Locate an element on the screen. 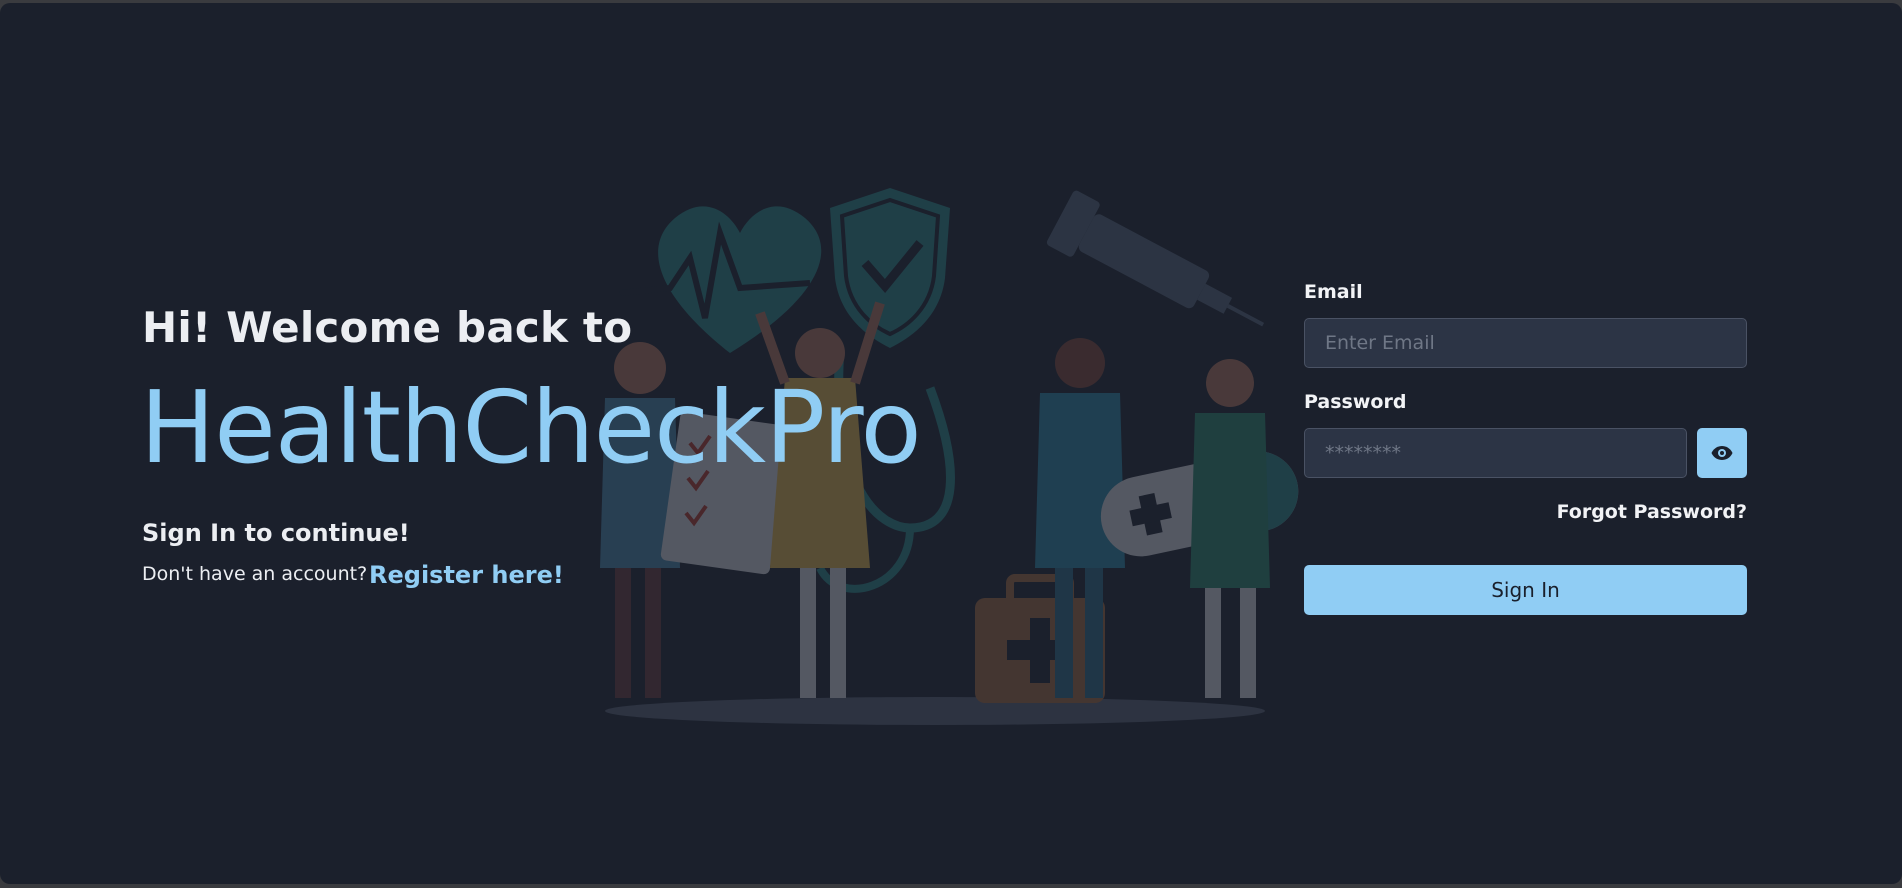 The width and height of the screenshot is (1902, 888). syringe-icon is located at coordinates (1155, 258).